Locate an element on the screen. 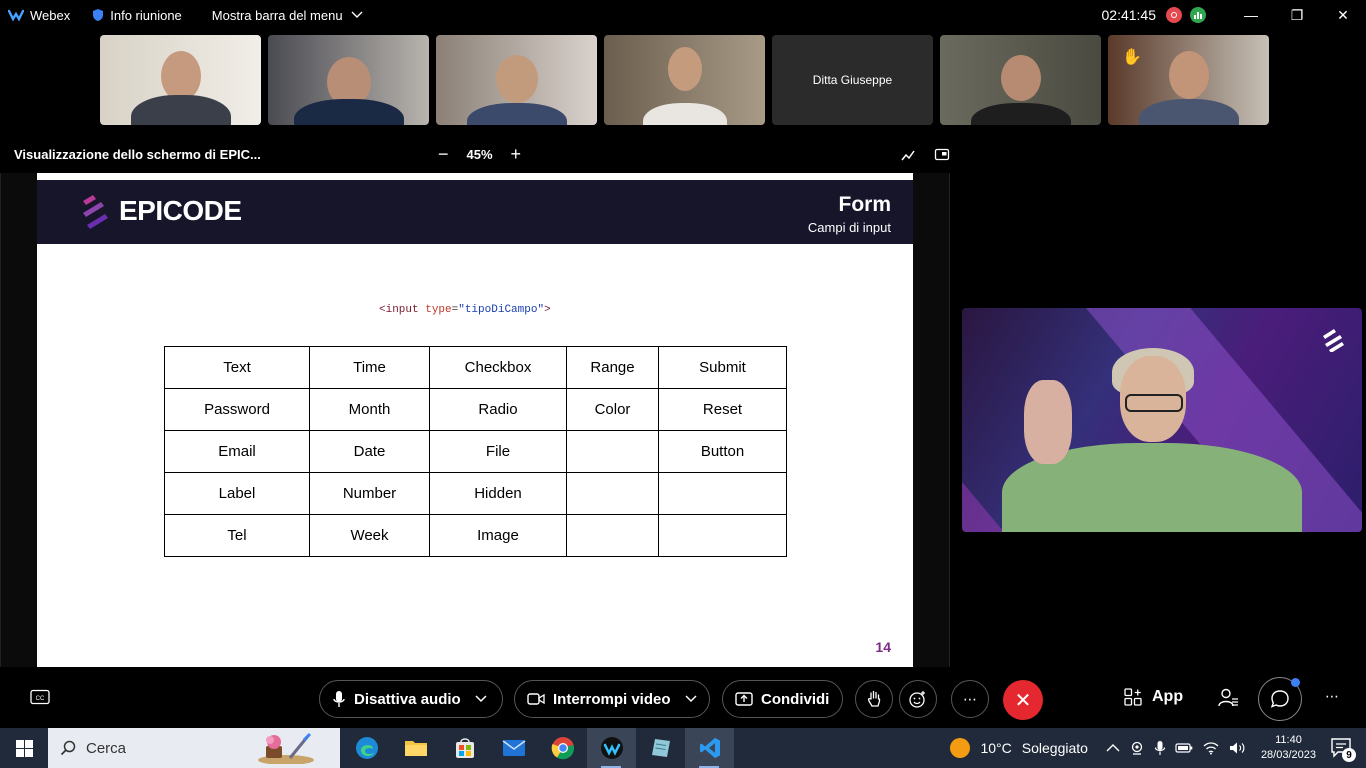 The image size is (1366, 768). taskbar-chrome is located at coordinates (562, 748).